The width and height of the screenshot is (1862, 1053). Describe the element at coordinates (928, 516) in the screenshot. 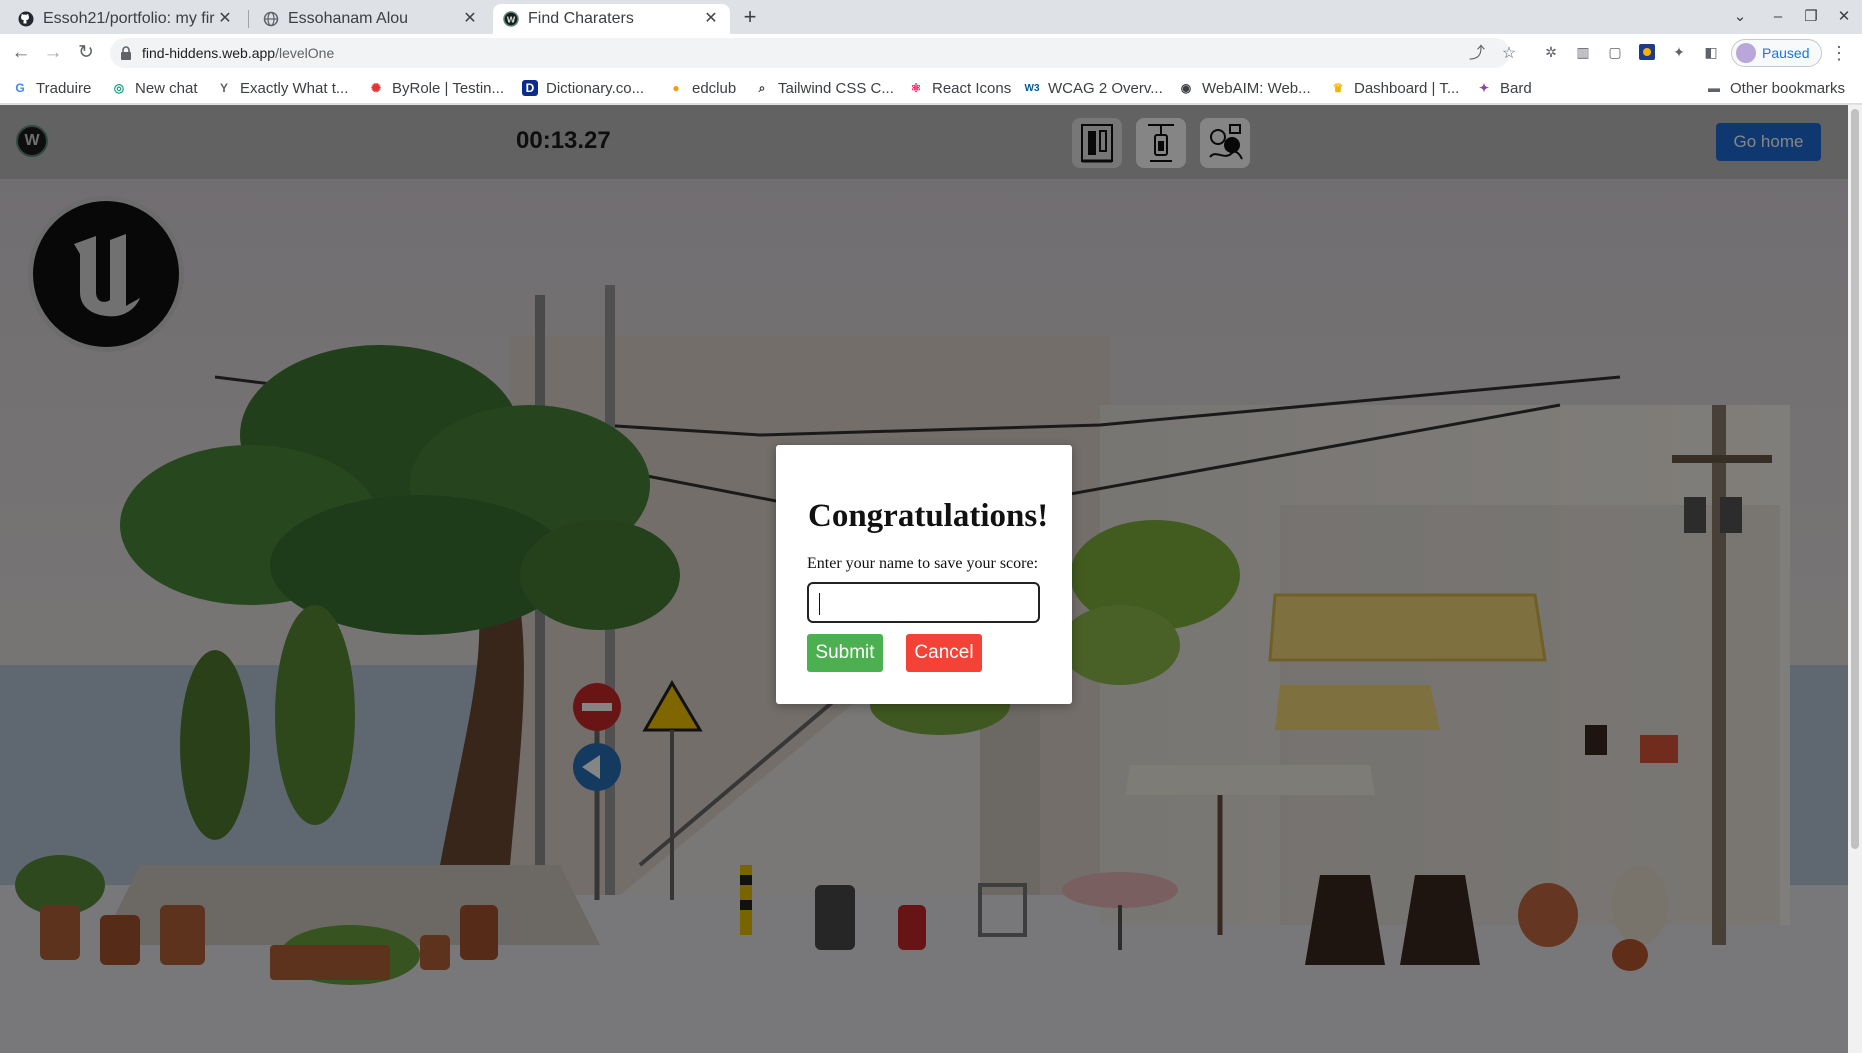

I see `dialog-title: Congratulations!` at that location.